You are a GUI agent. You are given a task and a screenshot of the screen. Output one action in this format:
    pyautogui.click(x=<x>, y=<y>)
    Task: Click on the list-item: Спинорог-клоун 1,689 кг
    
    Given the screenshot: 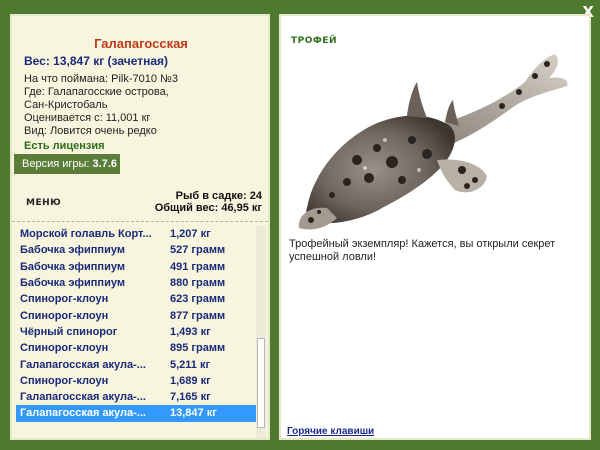 What is the action you would take?
    pyautogui.click(x=140, y=381)
    